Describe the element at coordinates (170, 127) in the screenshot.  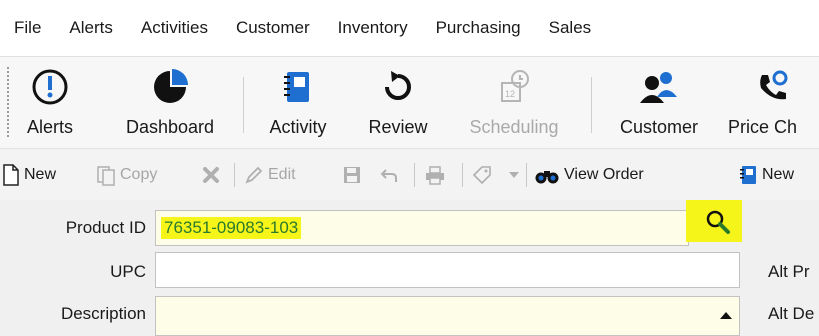
I see `dashboard-label: Dashboard` at that location.